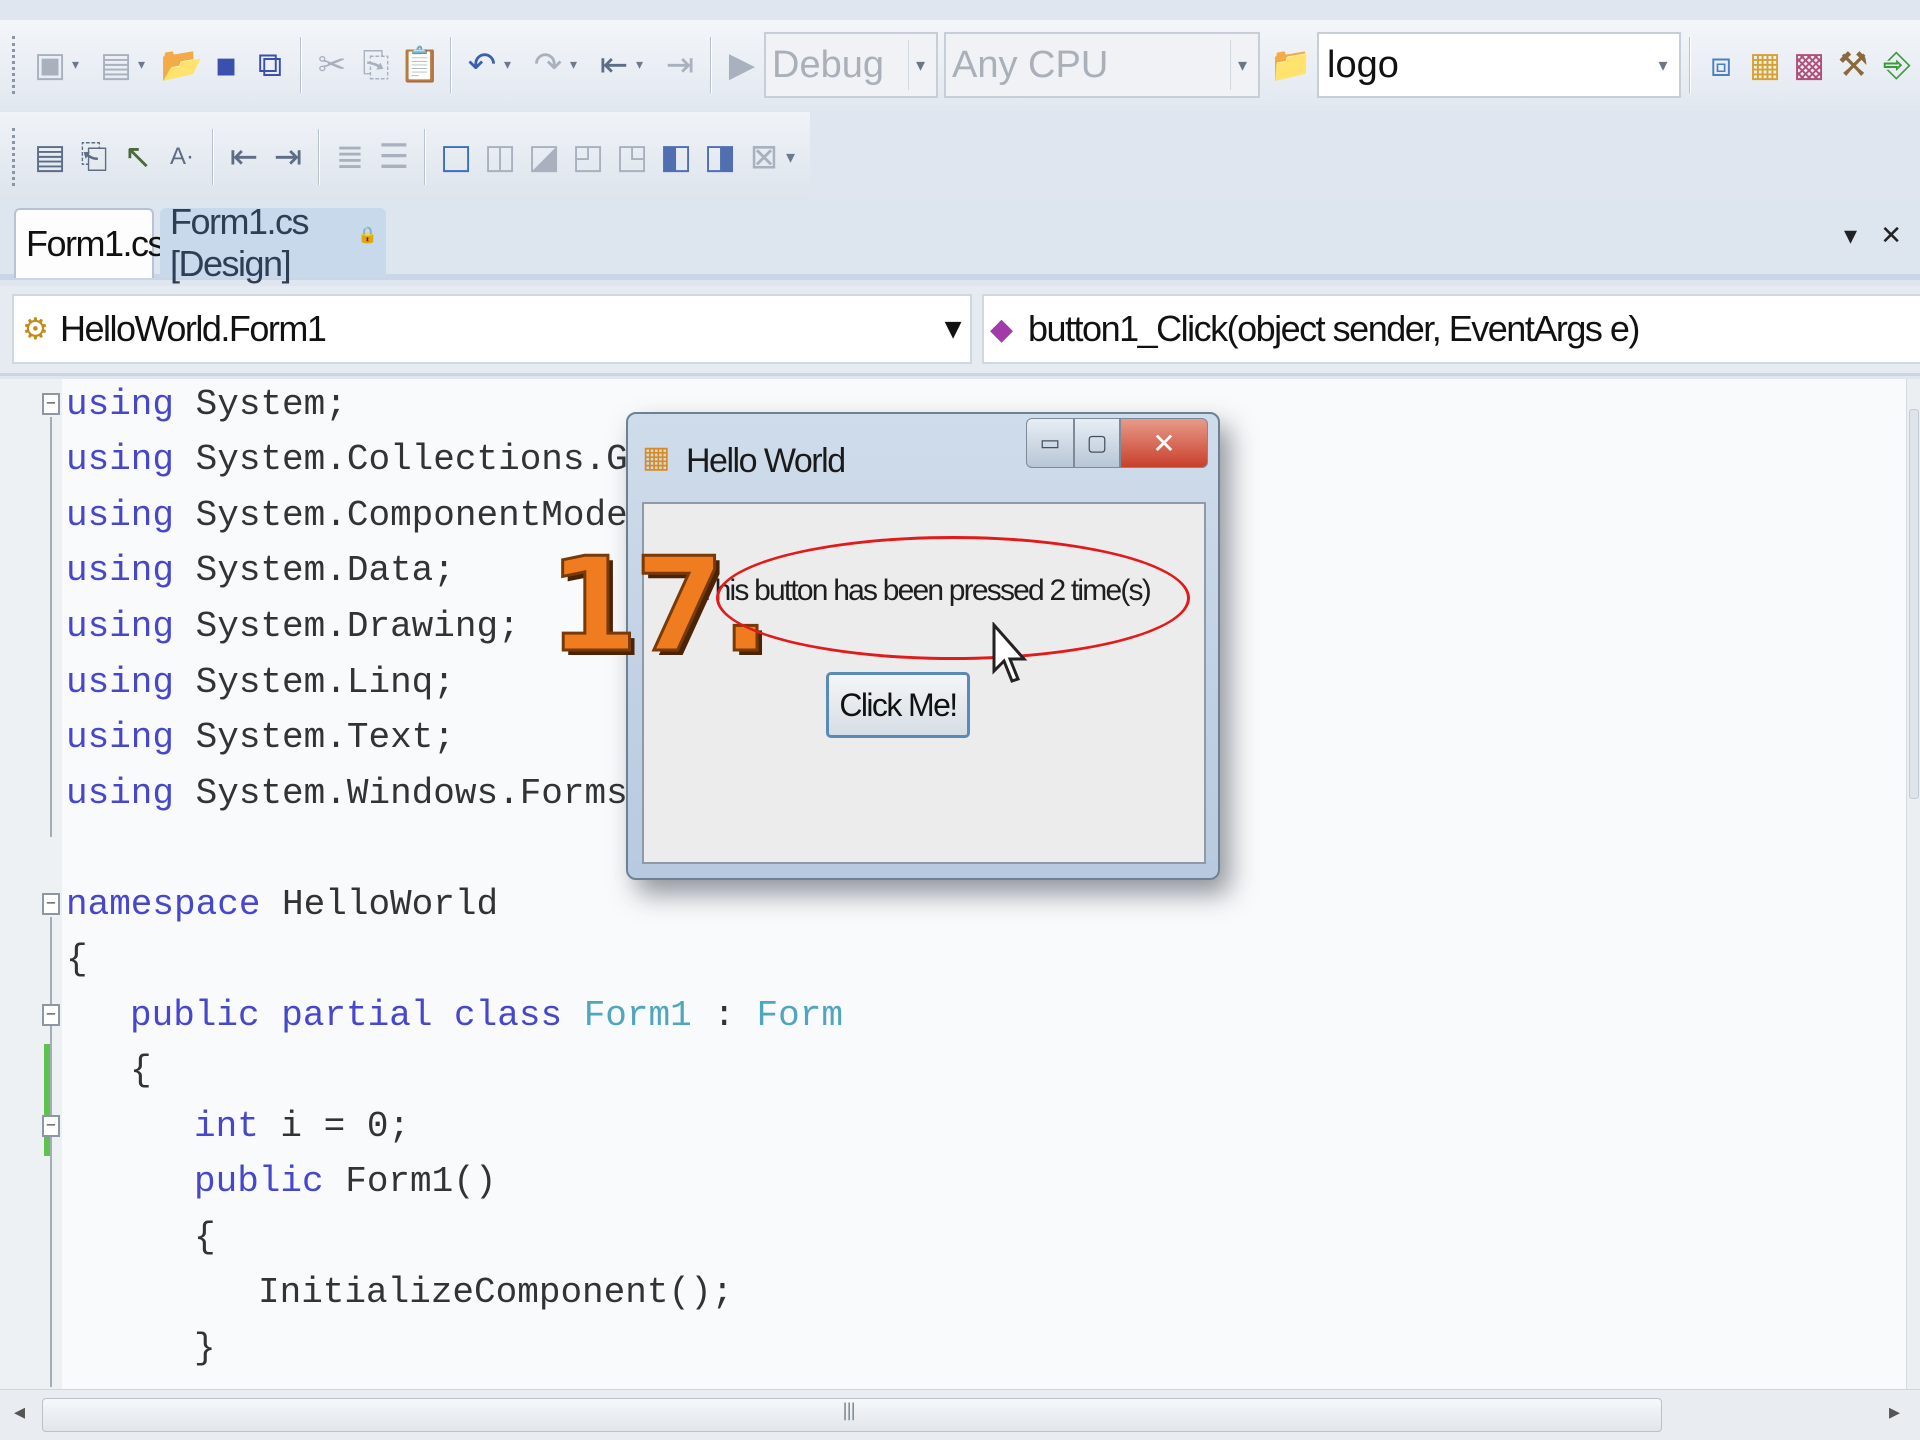 Image resolution: width=1920 pixels, height=1440 pixels. I want to click on toggle-bookmark-icon: □, so click(456, 157).